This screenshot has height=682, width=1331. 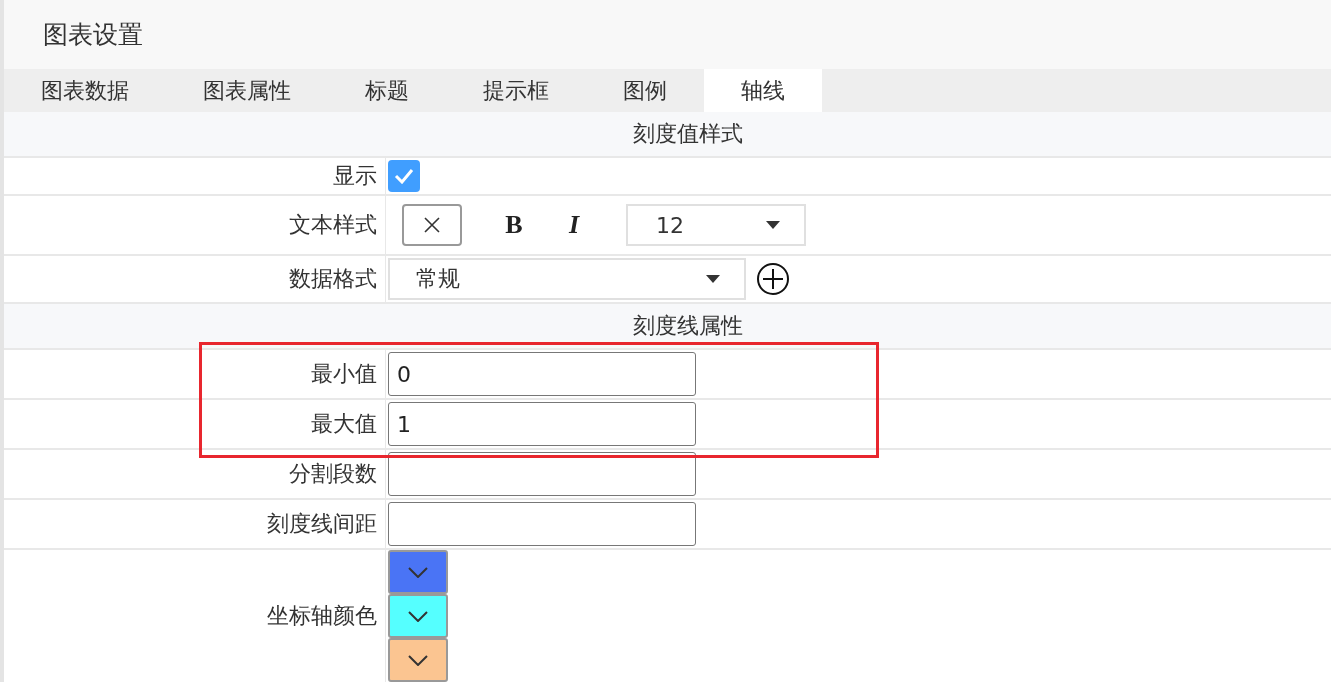 I want to click on close-icon, so click(x=432, y=225).